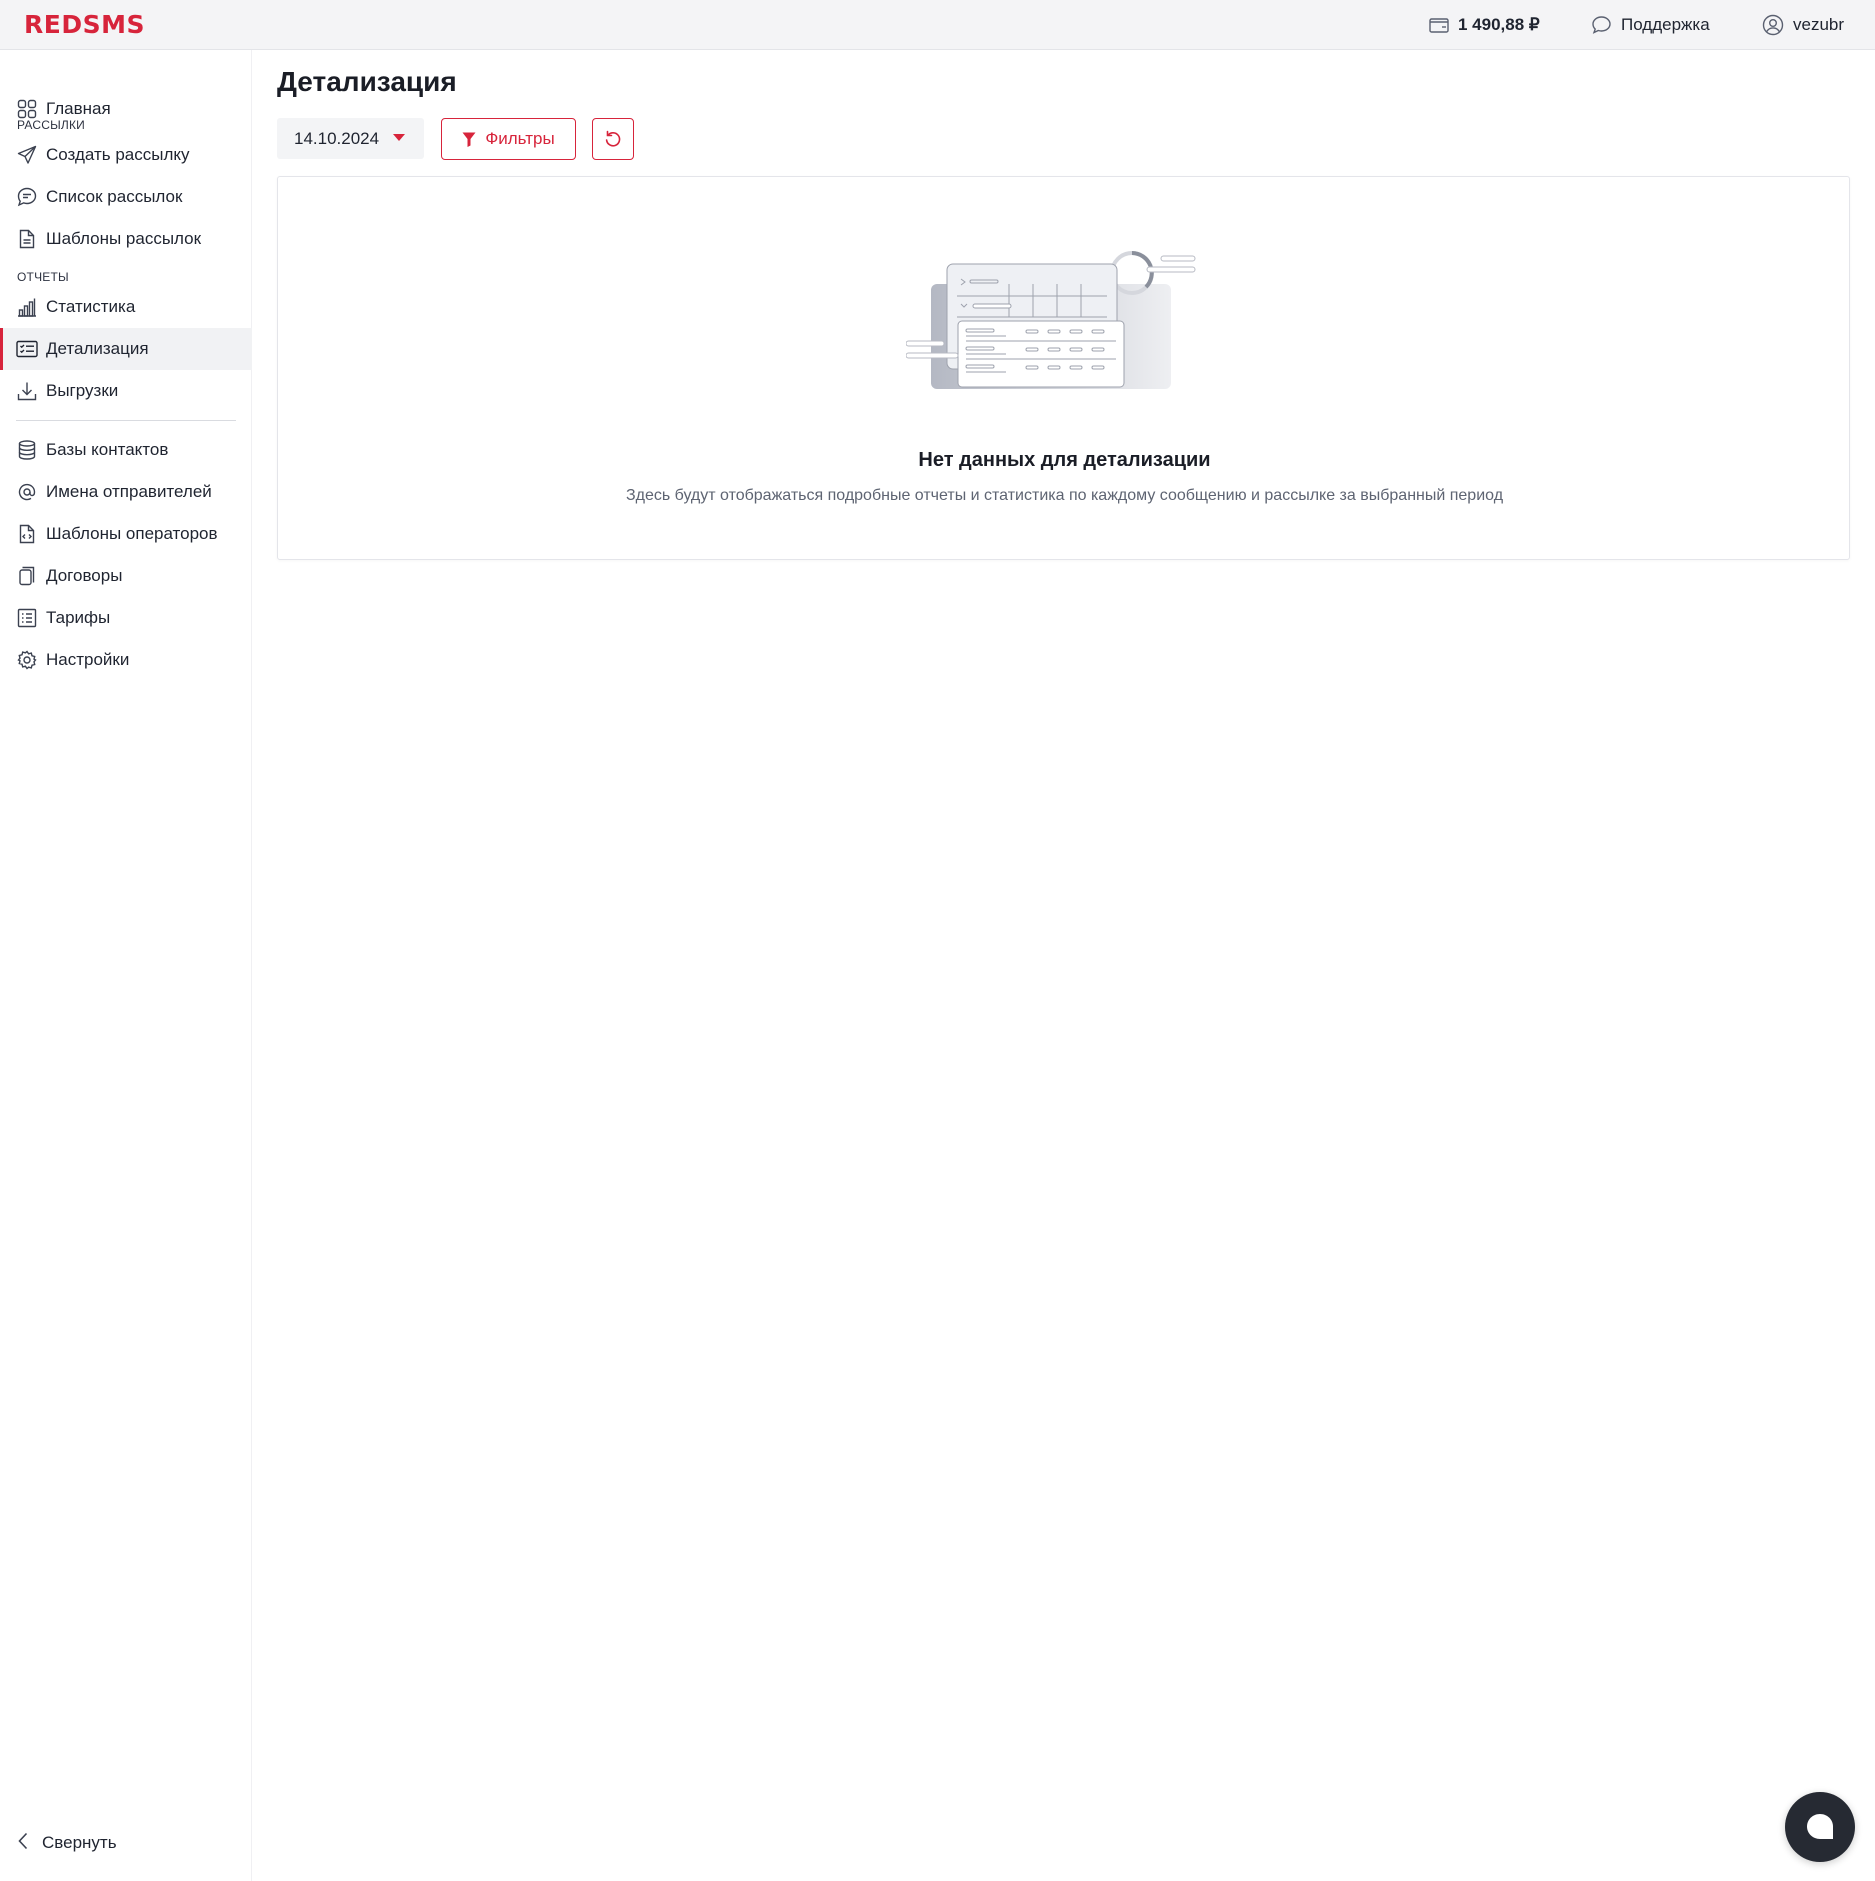  What do you see at coordinates (1665, 24) in the screenshot?
I see `support-label: Поддержка` at bounding box center [1665, 24].